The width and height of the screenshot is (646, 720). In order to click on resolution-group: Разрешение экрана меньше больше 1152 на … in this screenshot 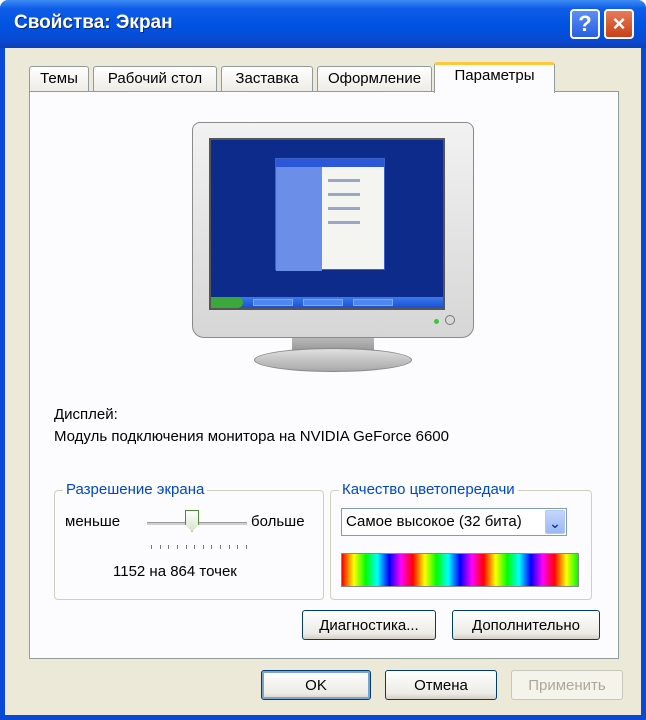, I will do `click(189, 540)`.